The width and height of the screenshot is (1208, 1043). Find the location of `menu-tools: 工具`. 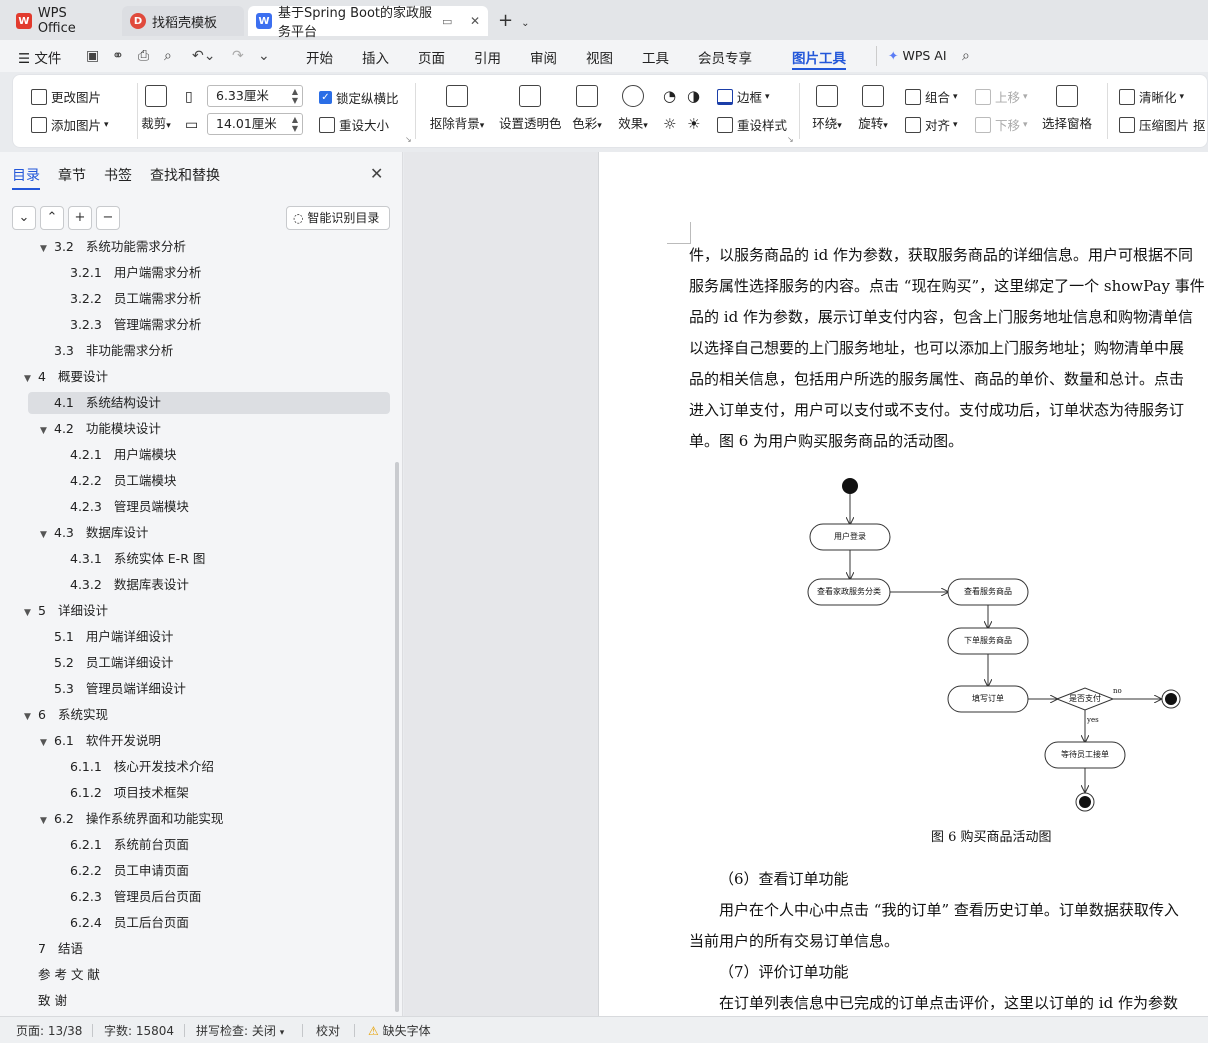

menu-tools: 工具 is located at coordinates (655, 57).